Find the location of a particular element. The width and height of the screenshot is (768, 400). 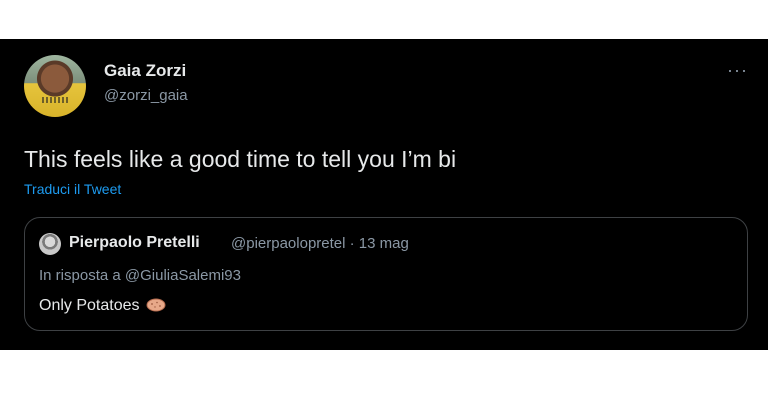

author-avatar is located at coordinates (55, 86).